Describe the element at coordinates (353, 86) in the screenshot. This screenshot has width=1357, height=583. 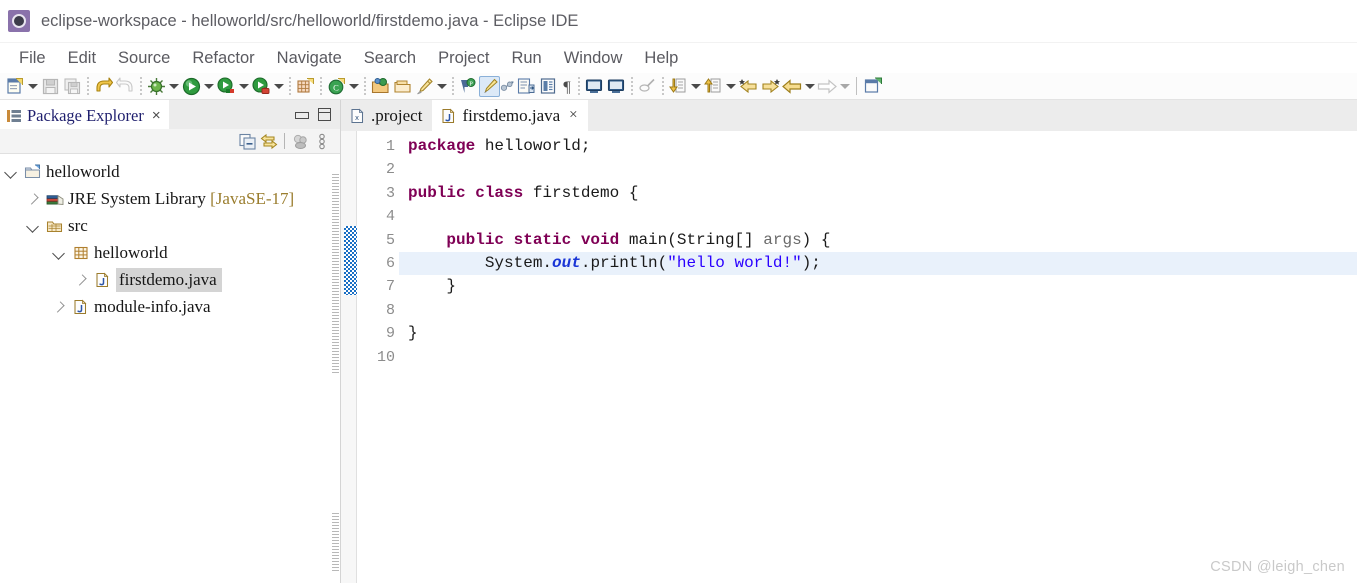
I see `dropdown-arrow-newclass` at that location.